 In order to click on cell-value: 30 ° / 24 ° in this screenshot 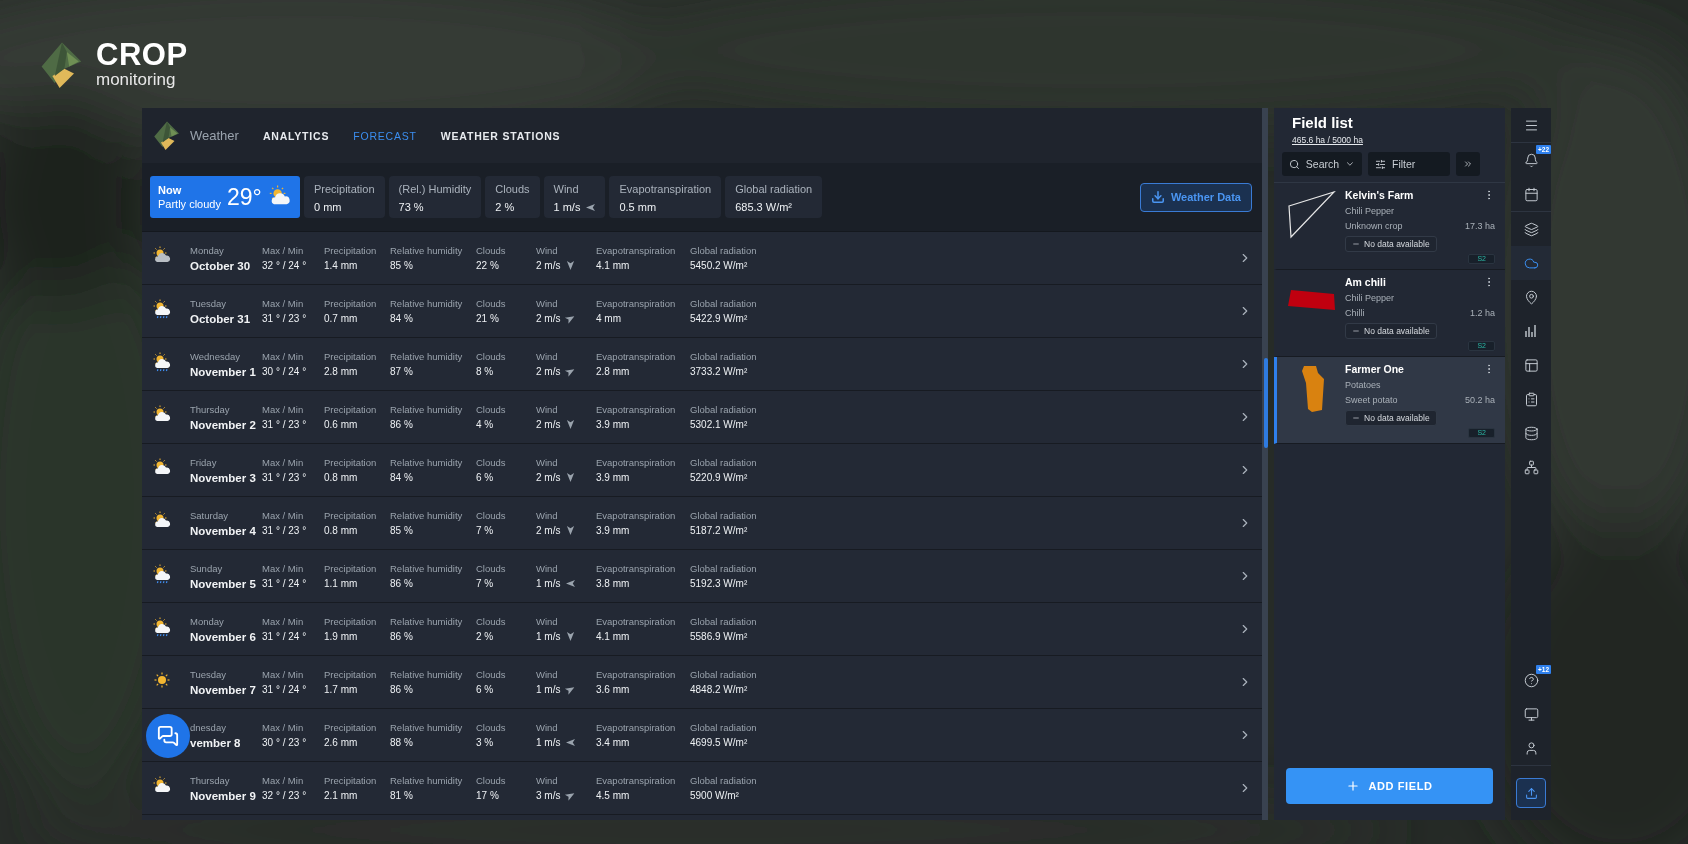, I will do `click(284, 371)`.